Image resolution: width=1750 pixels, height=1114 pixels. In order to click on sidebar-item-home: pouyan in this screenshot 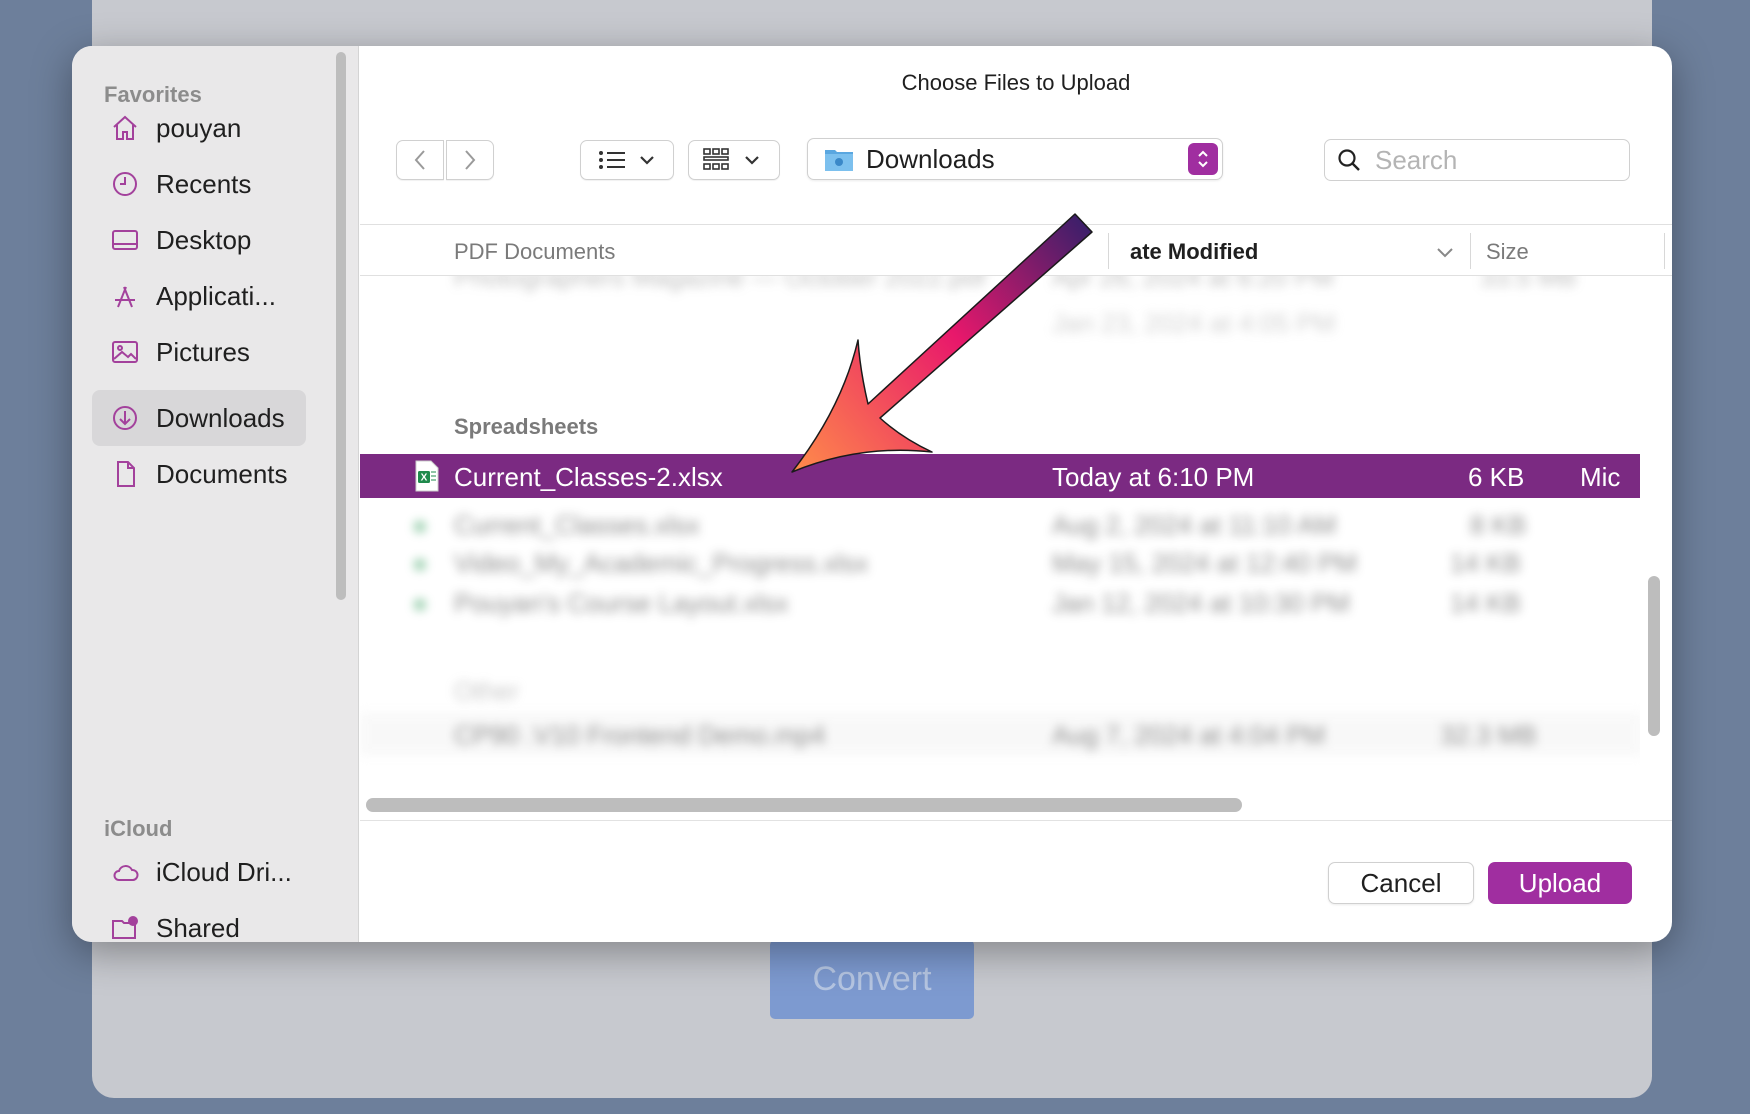, I will do `click(199, 128)`.